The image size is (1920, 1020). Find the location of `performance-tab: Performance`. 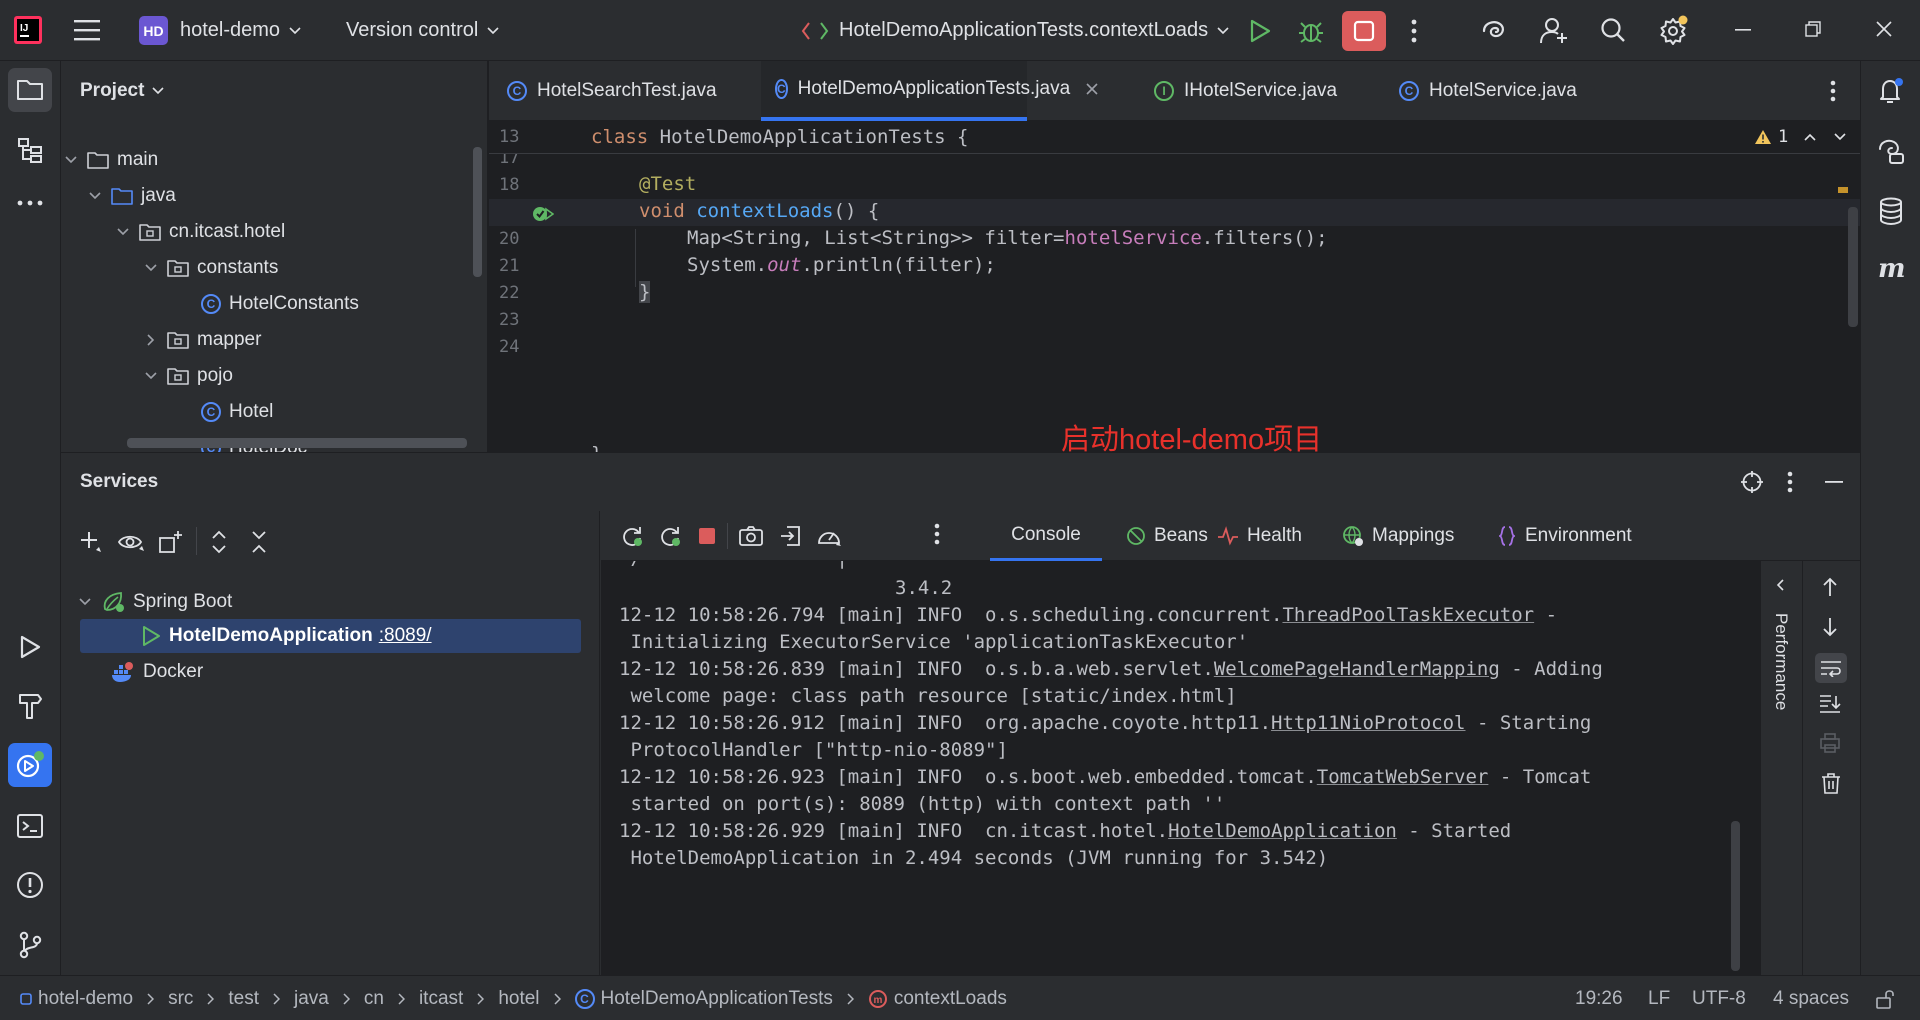

performance-tab: Performance is located at coordinates (1781, 661).